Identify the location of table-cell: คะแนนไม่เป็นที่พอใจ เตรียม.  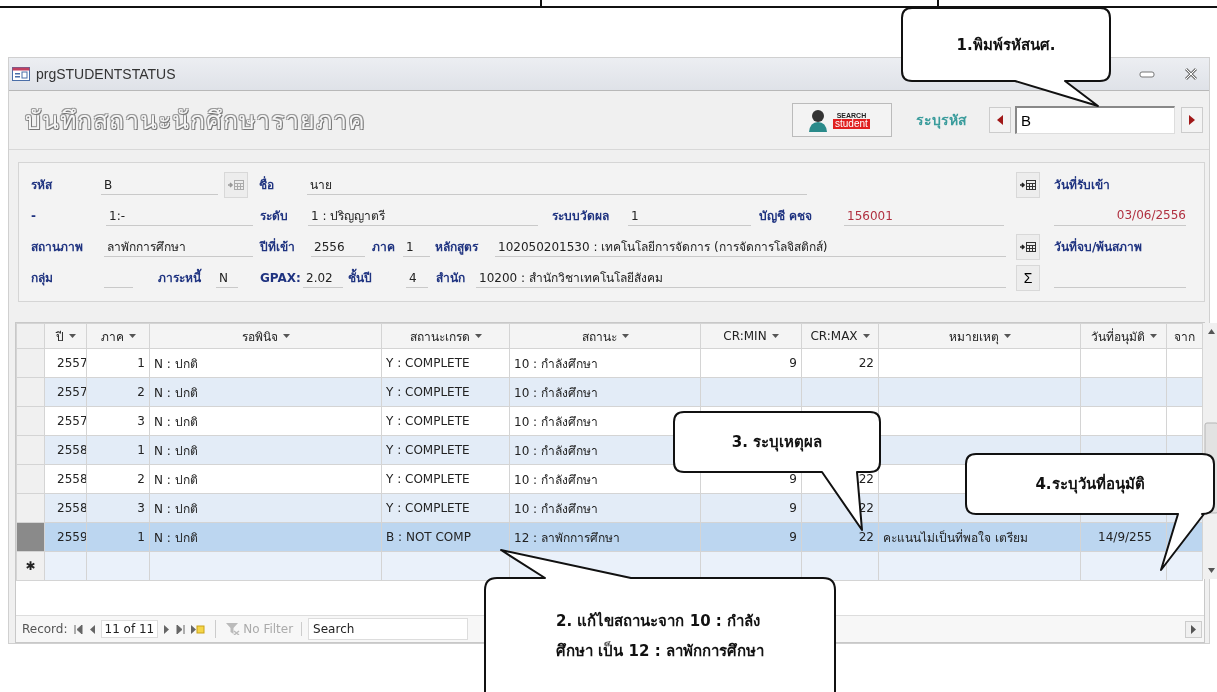
(955, 537).